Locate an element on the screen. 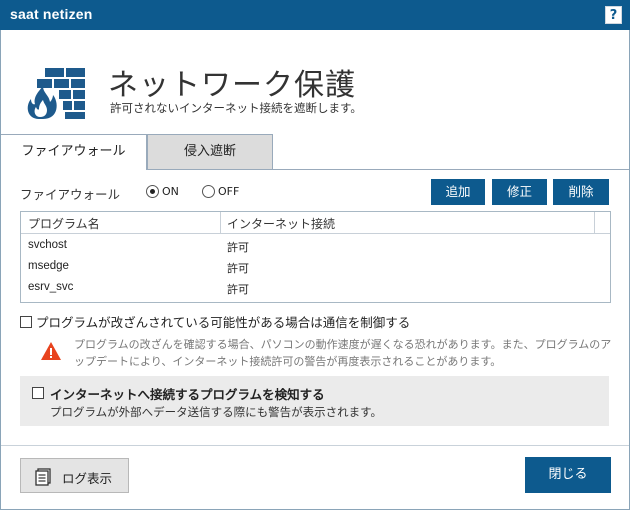 Image resolution: width=630 pixels, height=510 pixels. tab-intrusion-block: 侵入遮断 is located at coordinates (210, 152).